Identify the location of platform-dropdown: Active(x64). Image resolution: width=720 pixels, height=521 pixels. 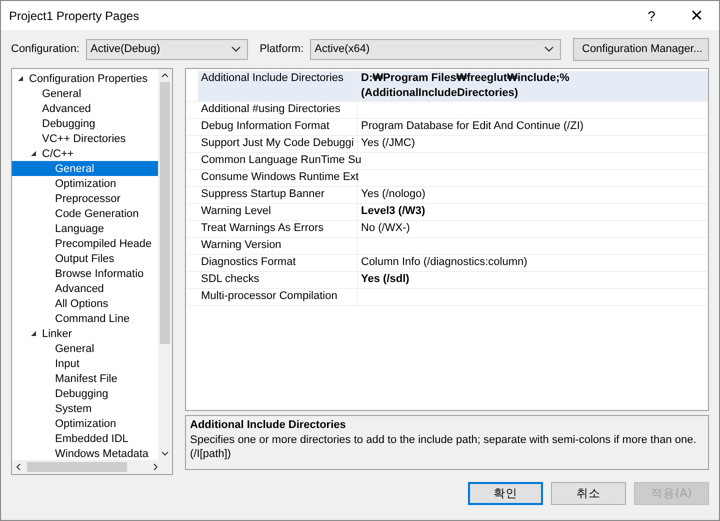
(435, 49).